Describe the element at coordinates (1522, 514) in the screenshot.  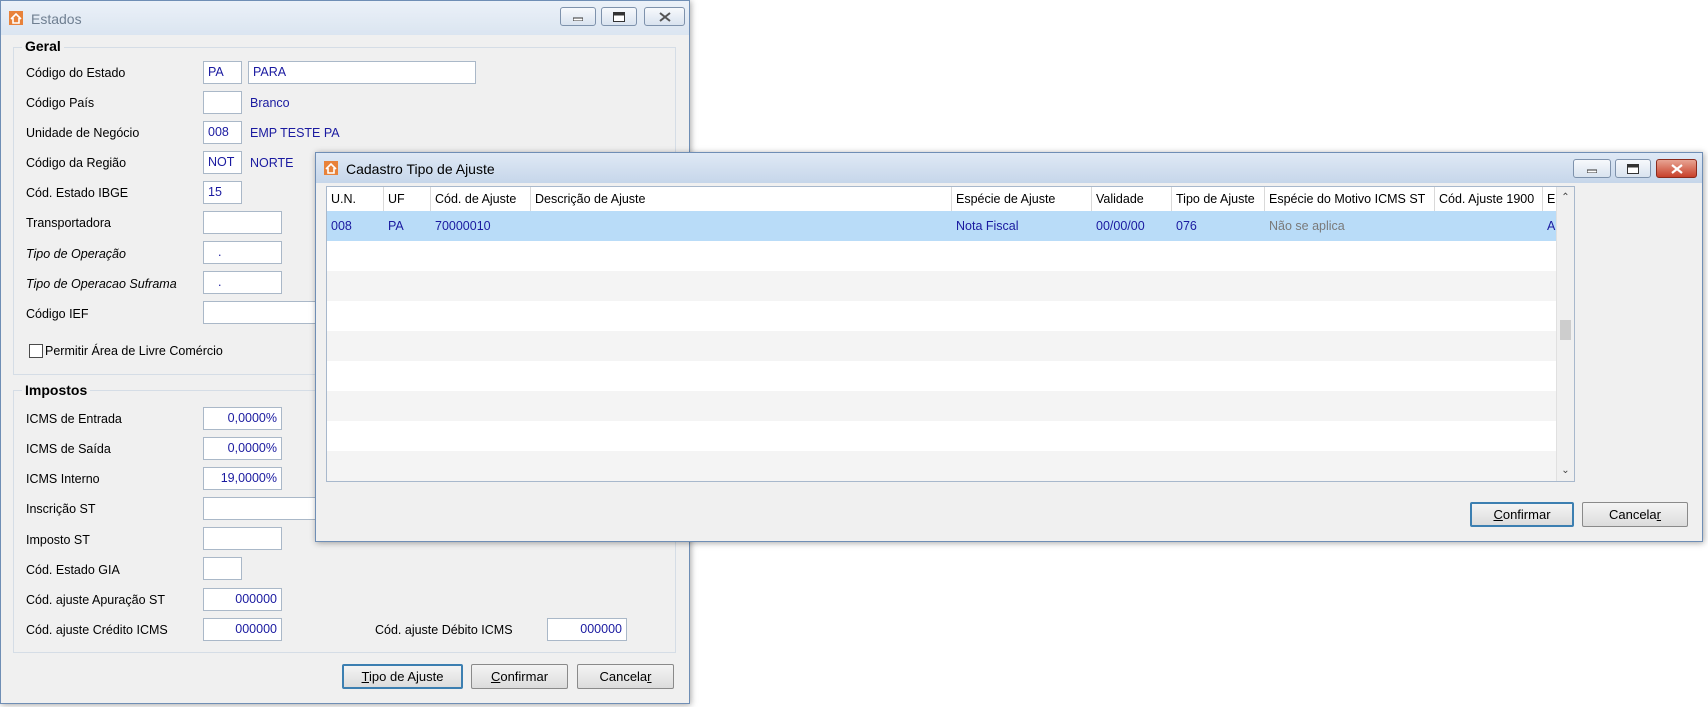
I see `cadastro-confirmar-button: Confirmar` at that location.